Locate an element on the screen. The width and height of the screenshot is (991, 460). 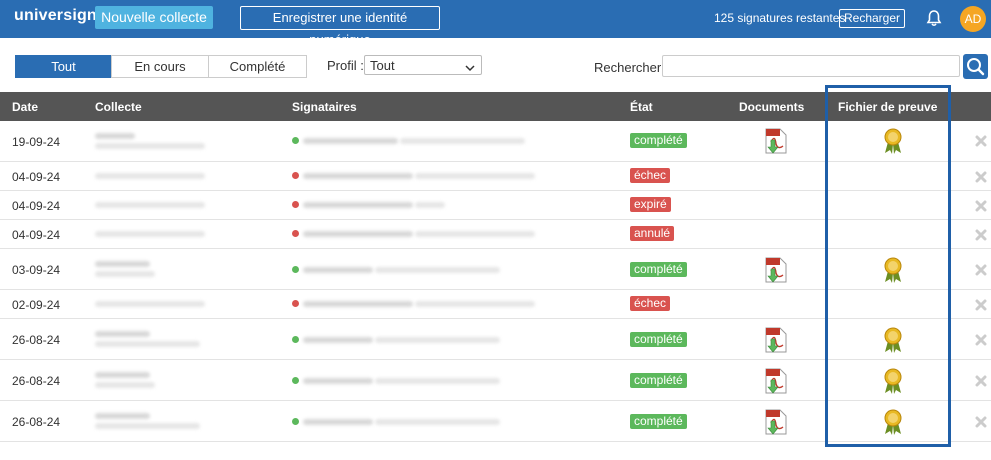
universign-logo: universign is located at coordinates (55, 16).